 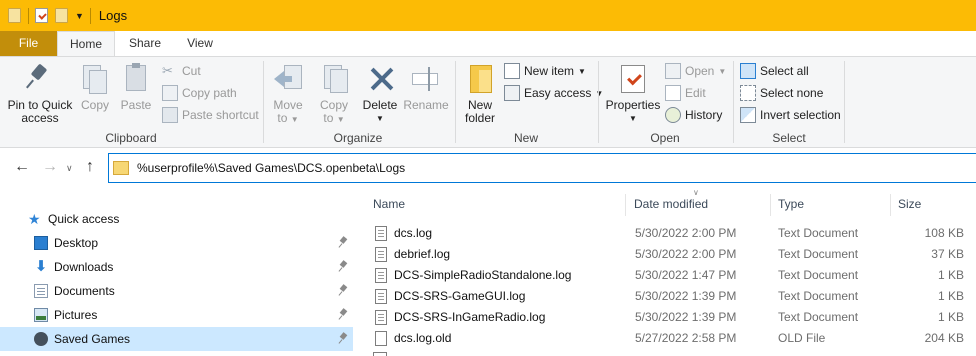 What do you see at coordinates (748, 71) in the screenshot?
I see `select-all-icon` at bounding box center [748, 71].